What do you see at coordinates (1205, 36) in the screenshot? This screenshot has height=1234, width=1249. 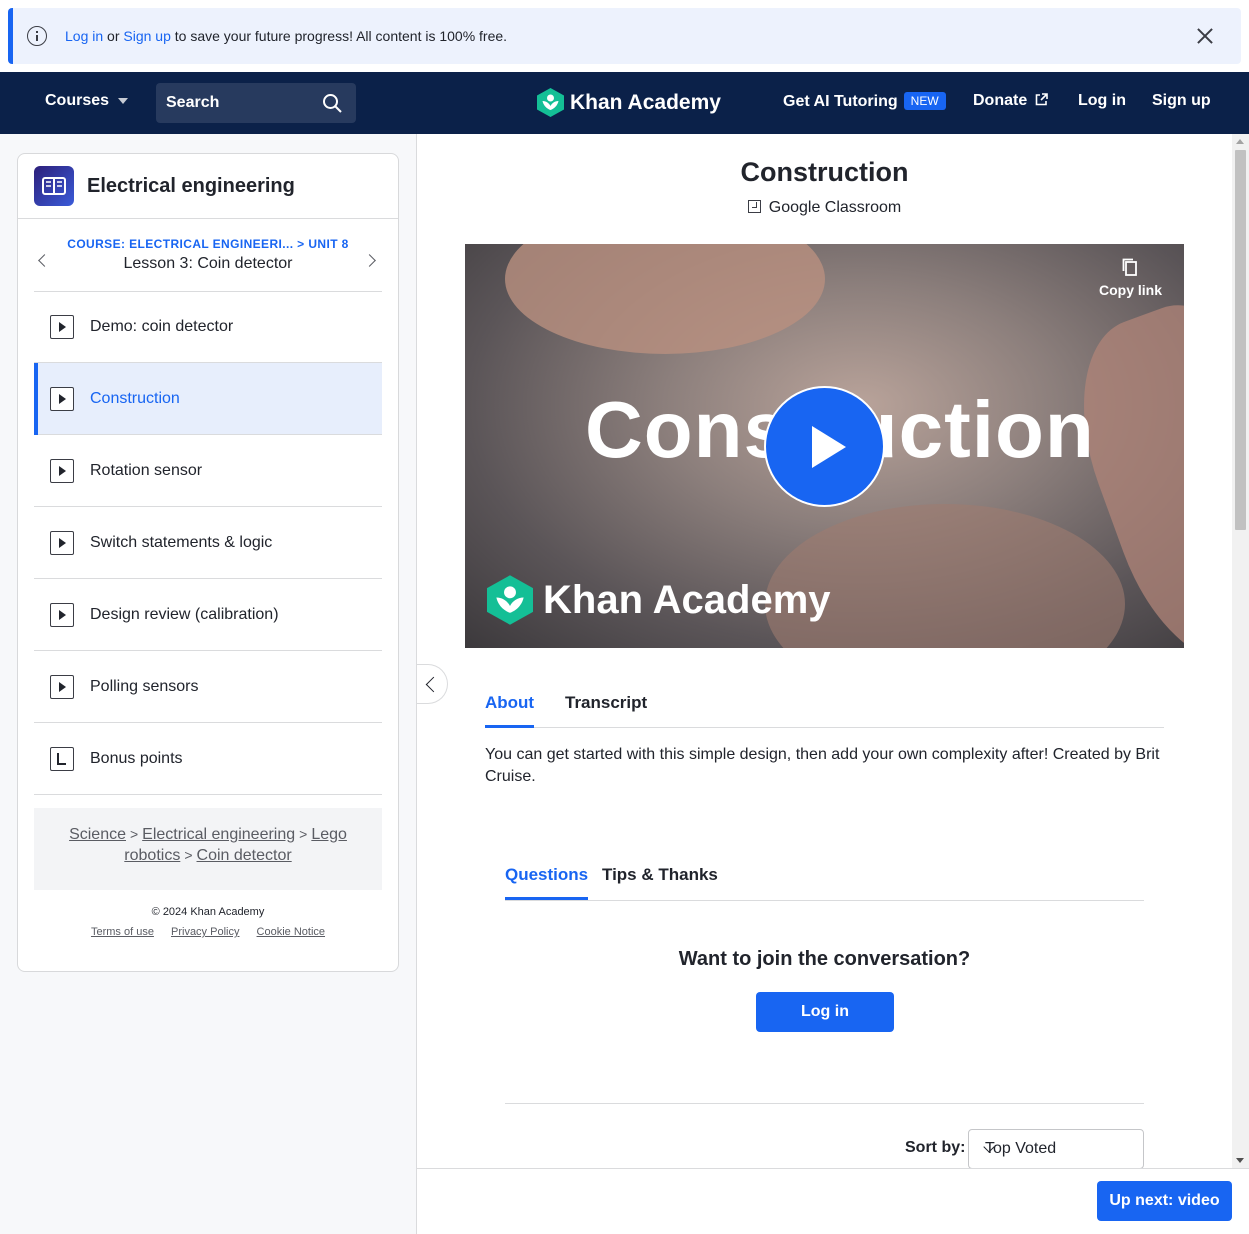 I see `close-icon` at bounding box center [1205, 36].